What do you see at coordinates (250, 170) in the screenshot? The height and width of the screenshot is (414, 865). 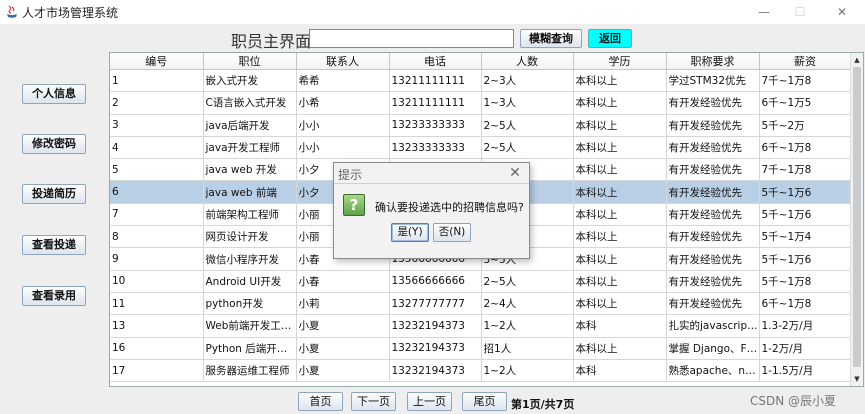 I see `table-cell: java web 开发` at bounding box center [250, 170].